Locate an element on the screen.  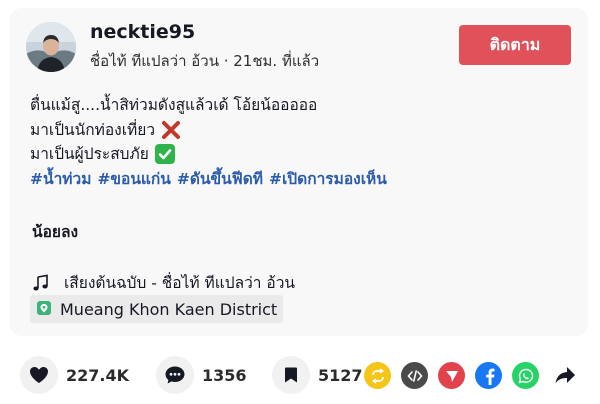
location-tag: Mueang Khon Kaen District is located at coordinates (157, 309).